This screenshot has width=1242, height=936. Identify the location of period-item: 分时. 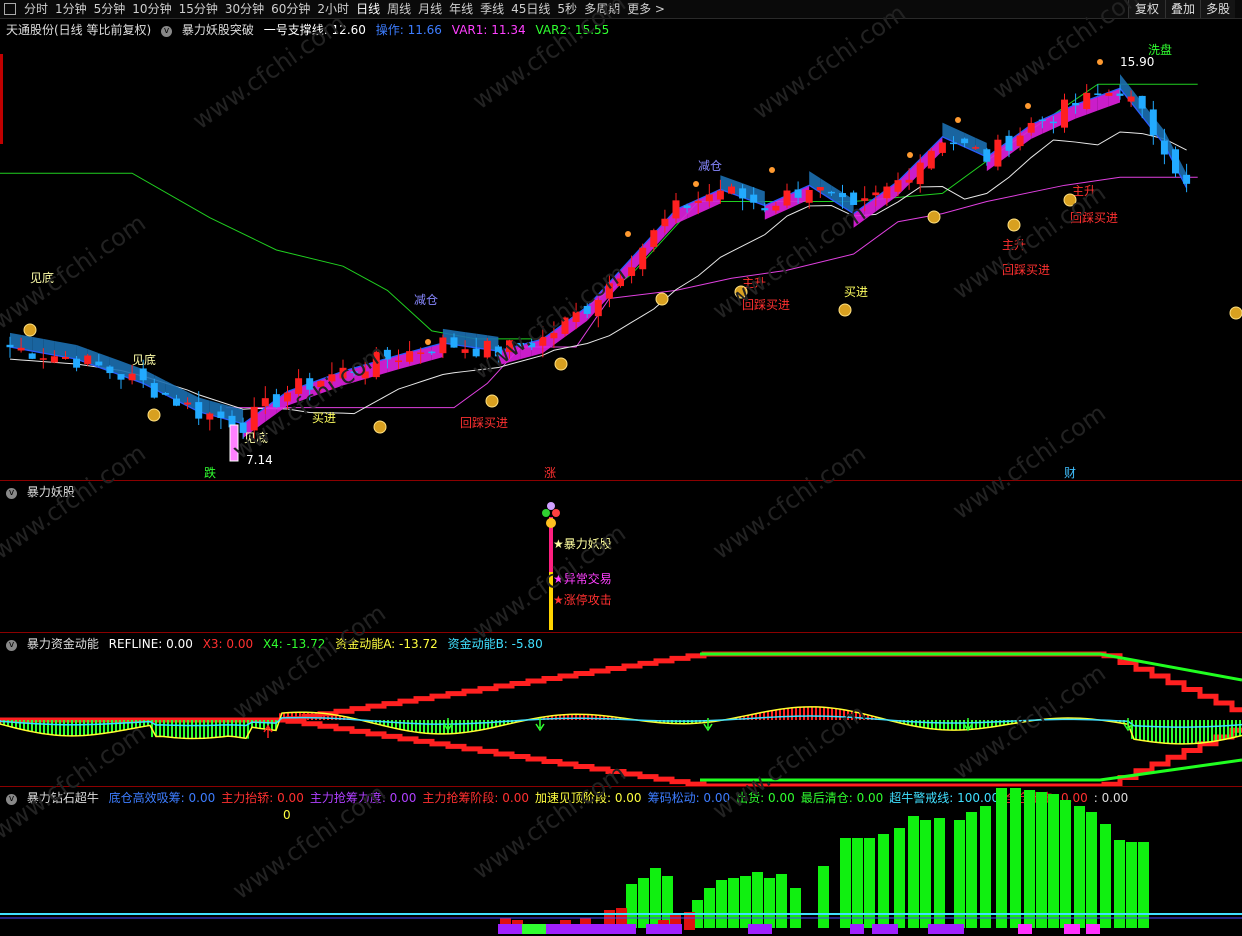
(36, 9).